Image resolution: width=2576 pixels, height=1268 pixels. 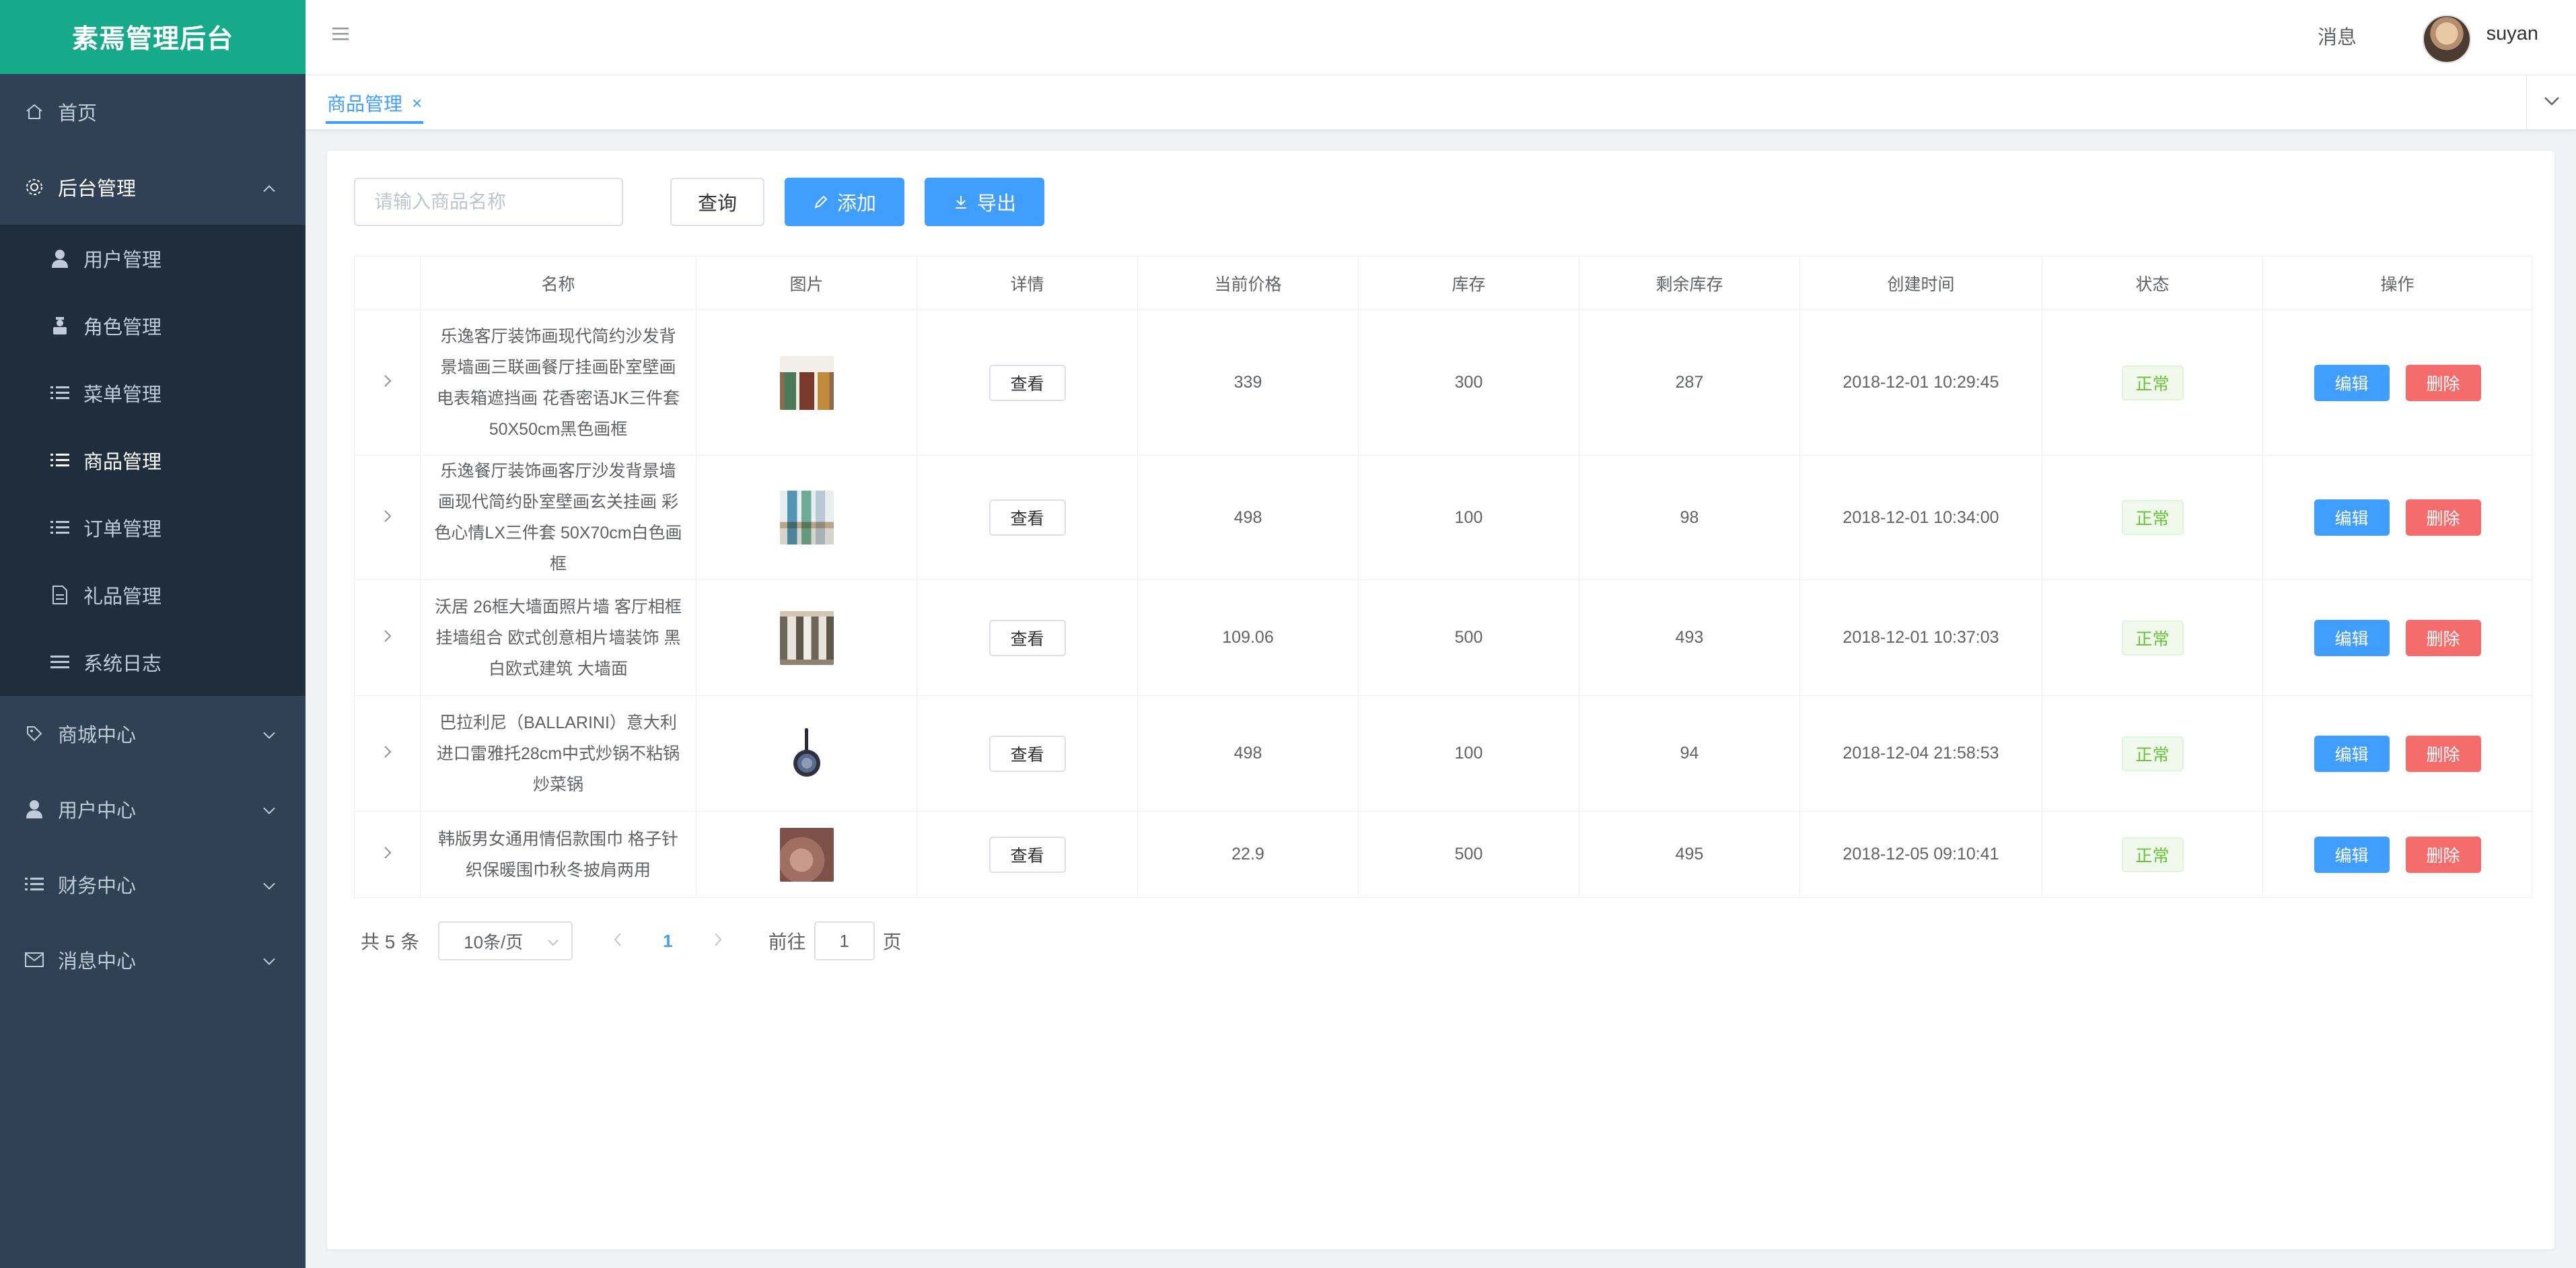 What do you see at coordinates (153, 884) in the screenshot?
I see `sidebar-item-finance: 财务中心` at bounding box center [153, 884].